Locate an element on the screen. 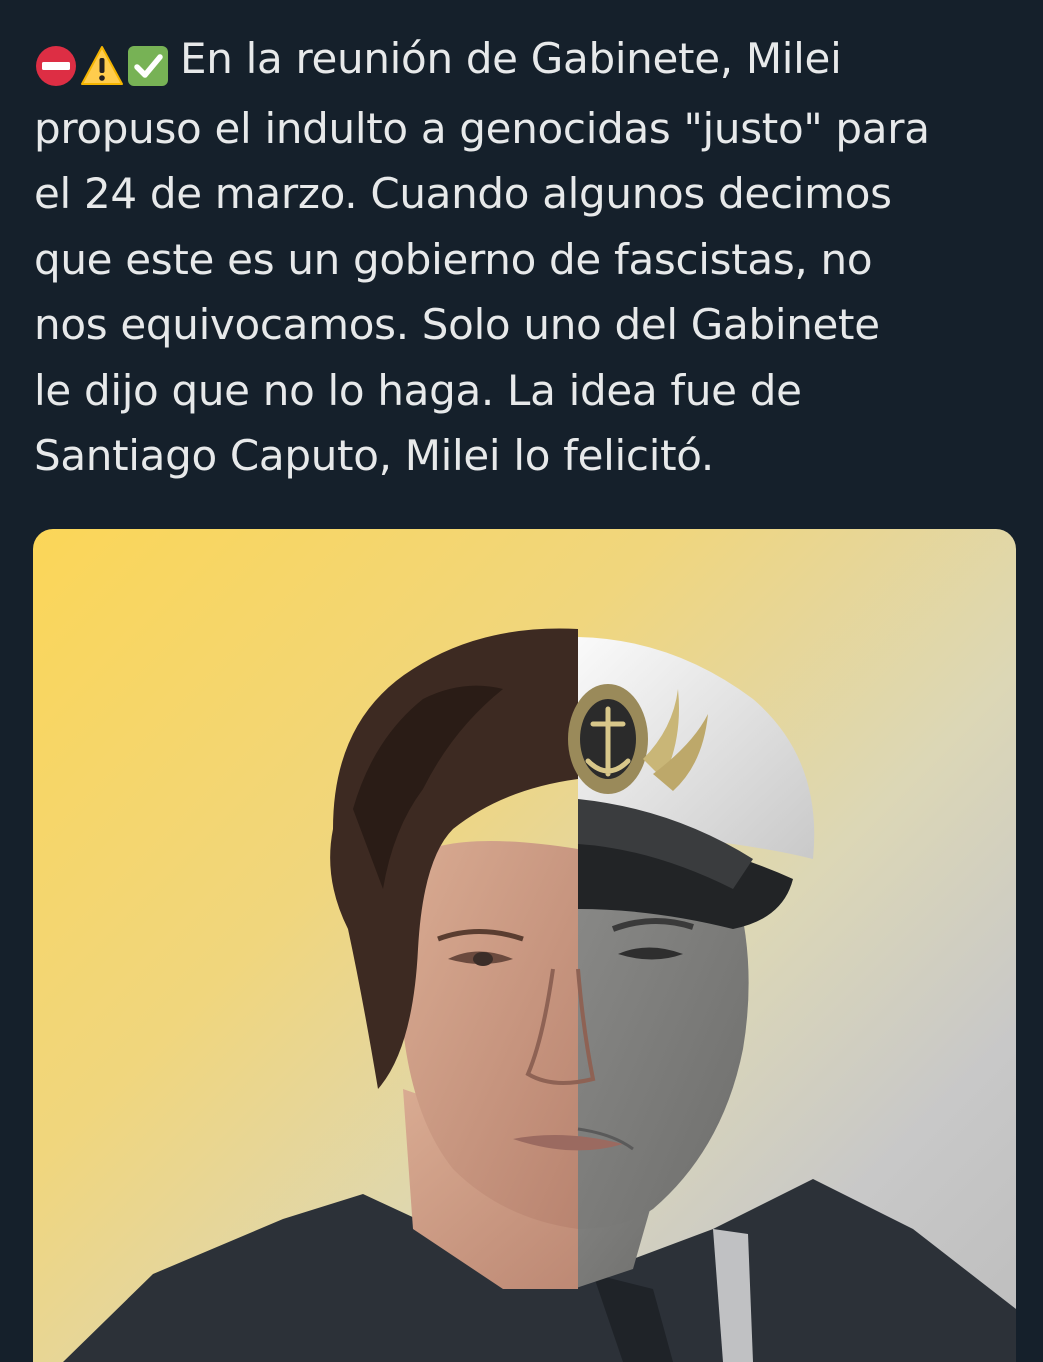 This screenshot has width=1043, height=1362. no-entry-icon is located at coordinates (56, 65).